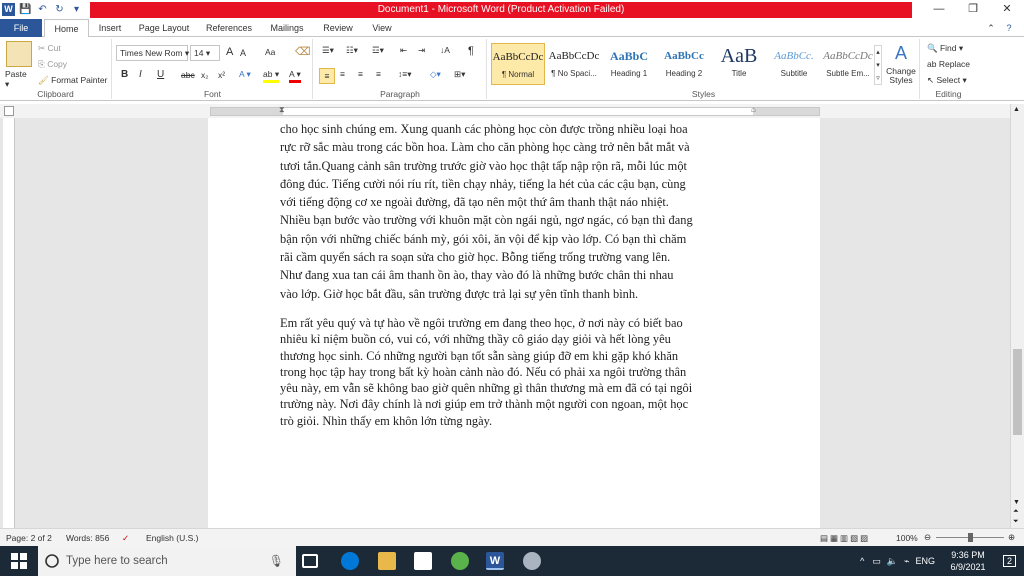 This screenshot has width=1024, height=576. Describe the element at coordinates (1009, 28) in the screenshot. I see `help-icon: ?` at that location.